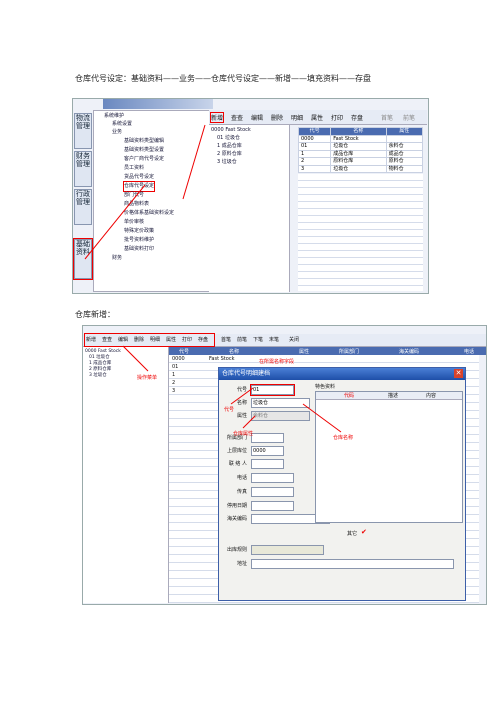  Describe the element at coordinates (314, 131) in the screenshot. I see `column-header-code: 代号` at that location.